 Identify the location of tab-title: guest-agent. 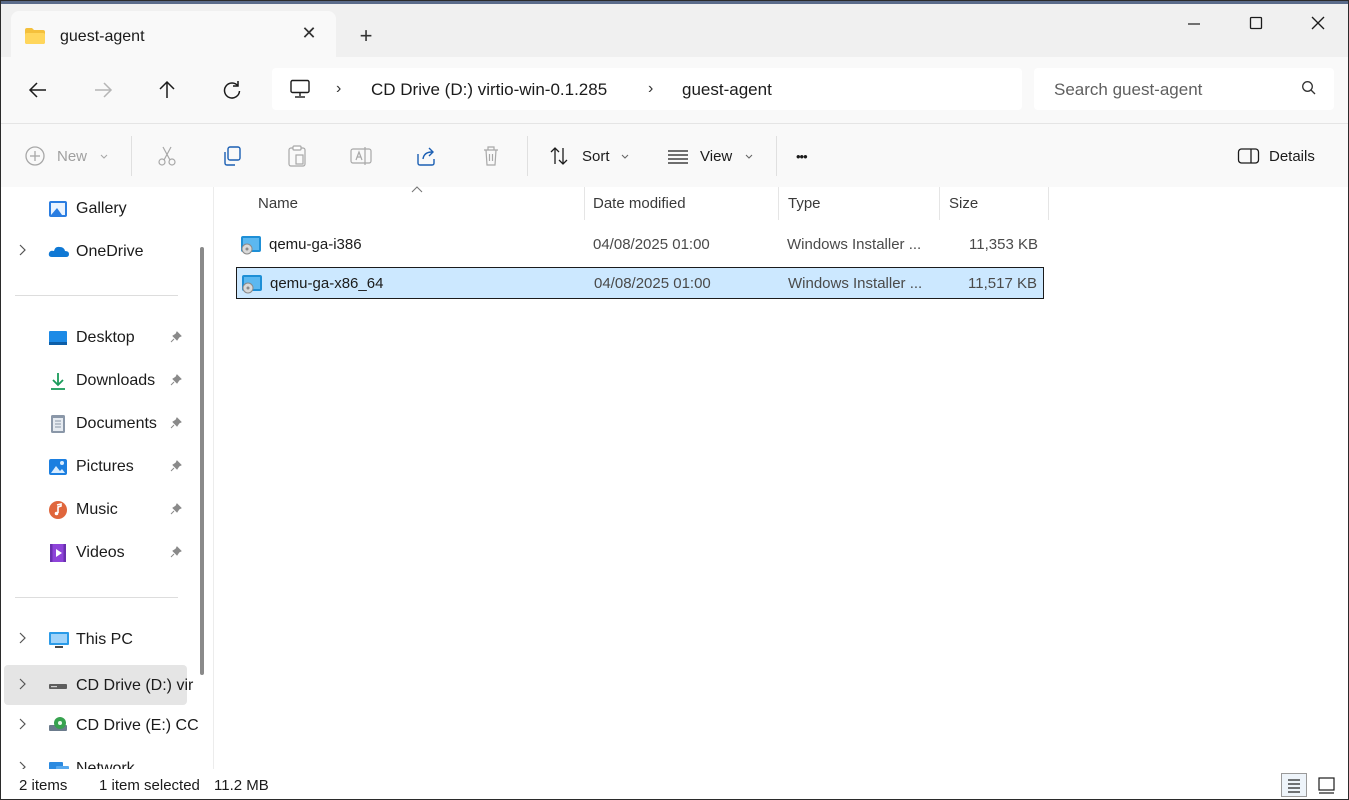
(102, 36).